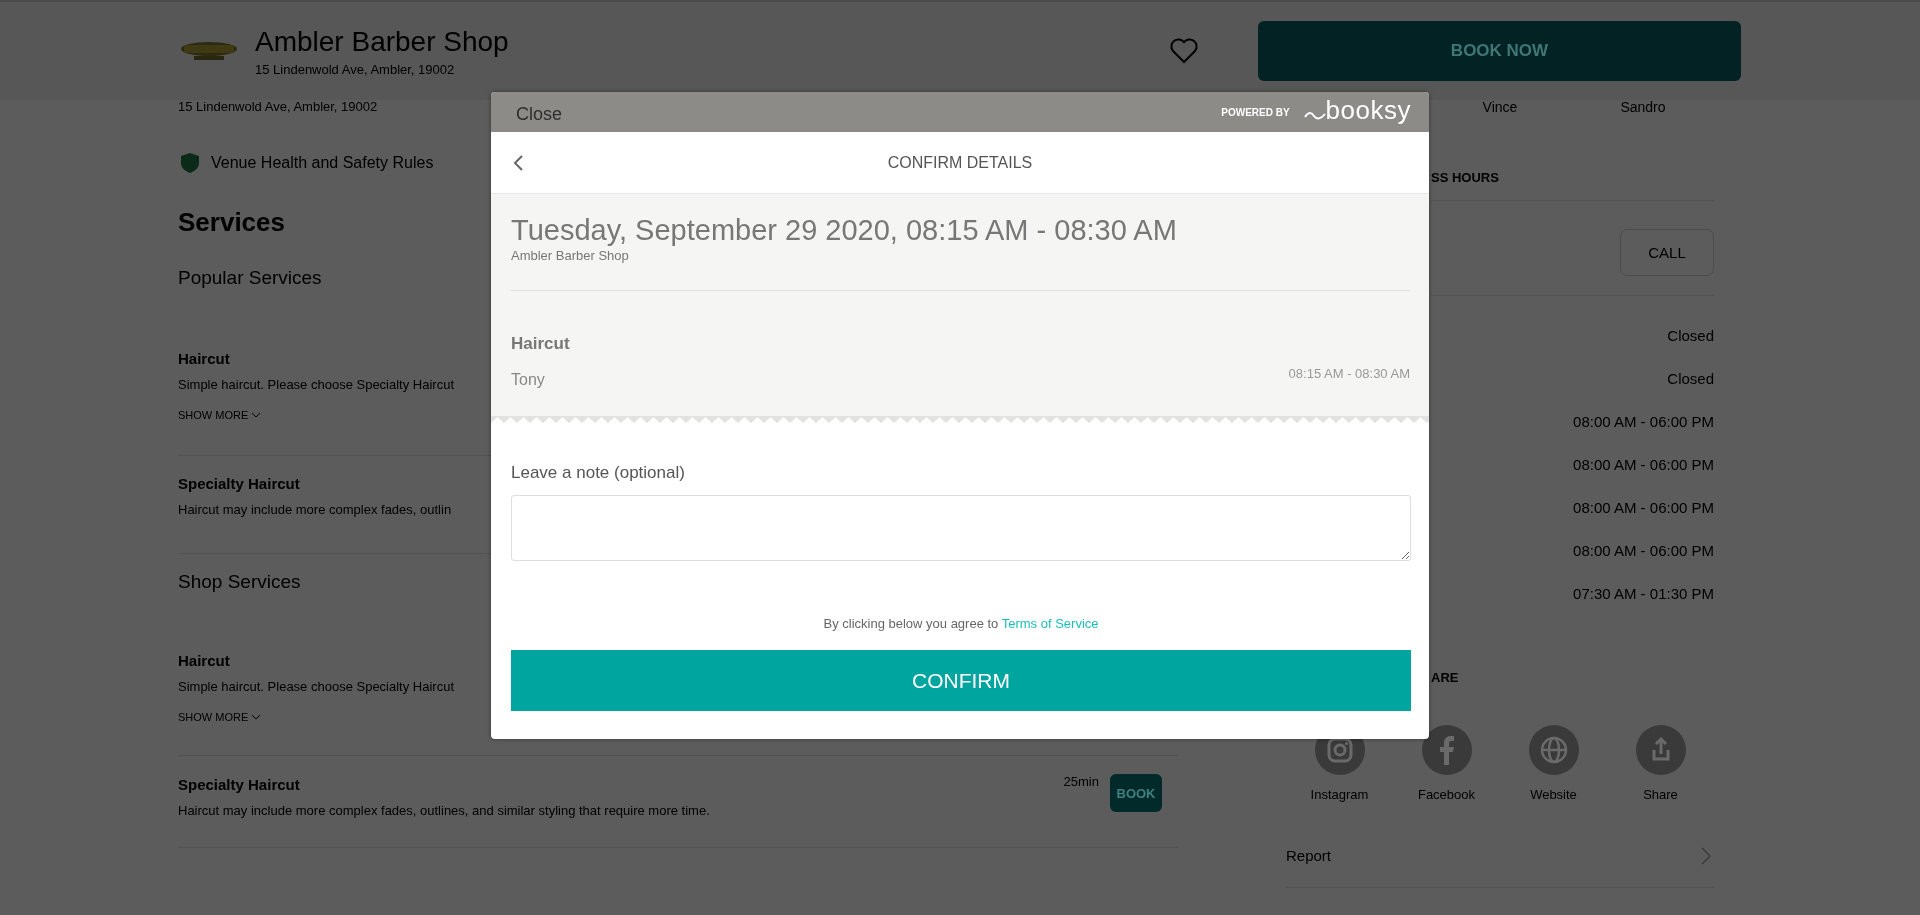 The image size is (1920, 915). I want to click on back-icon, so click(518, 162).